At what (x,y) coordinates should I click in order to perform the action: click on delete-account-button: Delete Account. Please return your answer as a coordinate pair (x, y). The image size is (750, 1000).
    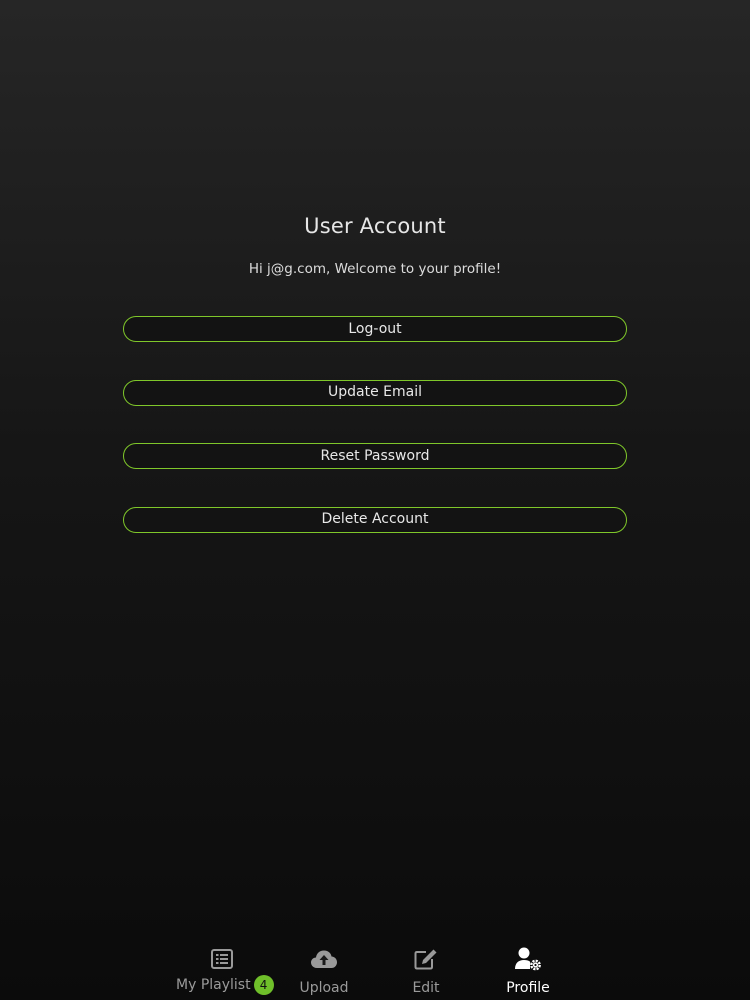
    Looking at the image, I should click on (375, 519).